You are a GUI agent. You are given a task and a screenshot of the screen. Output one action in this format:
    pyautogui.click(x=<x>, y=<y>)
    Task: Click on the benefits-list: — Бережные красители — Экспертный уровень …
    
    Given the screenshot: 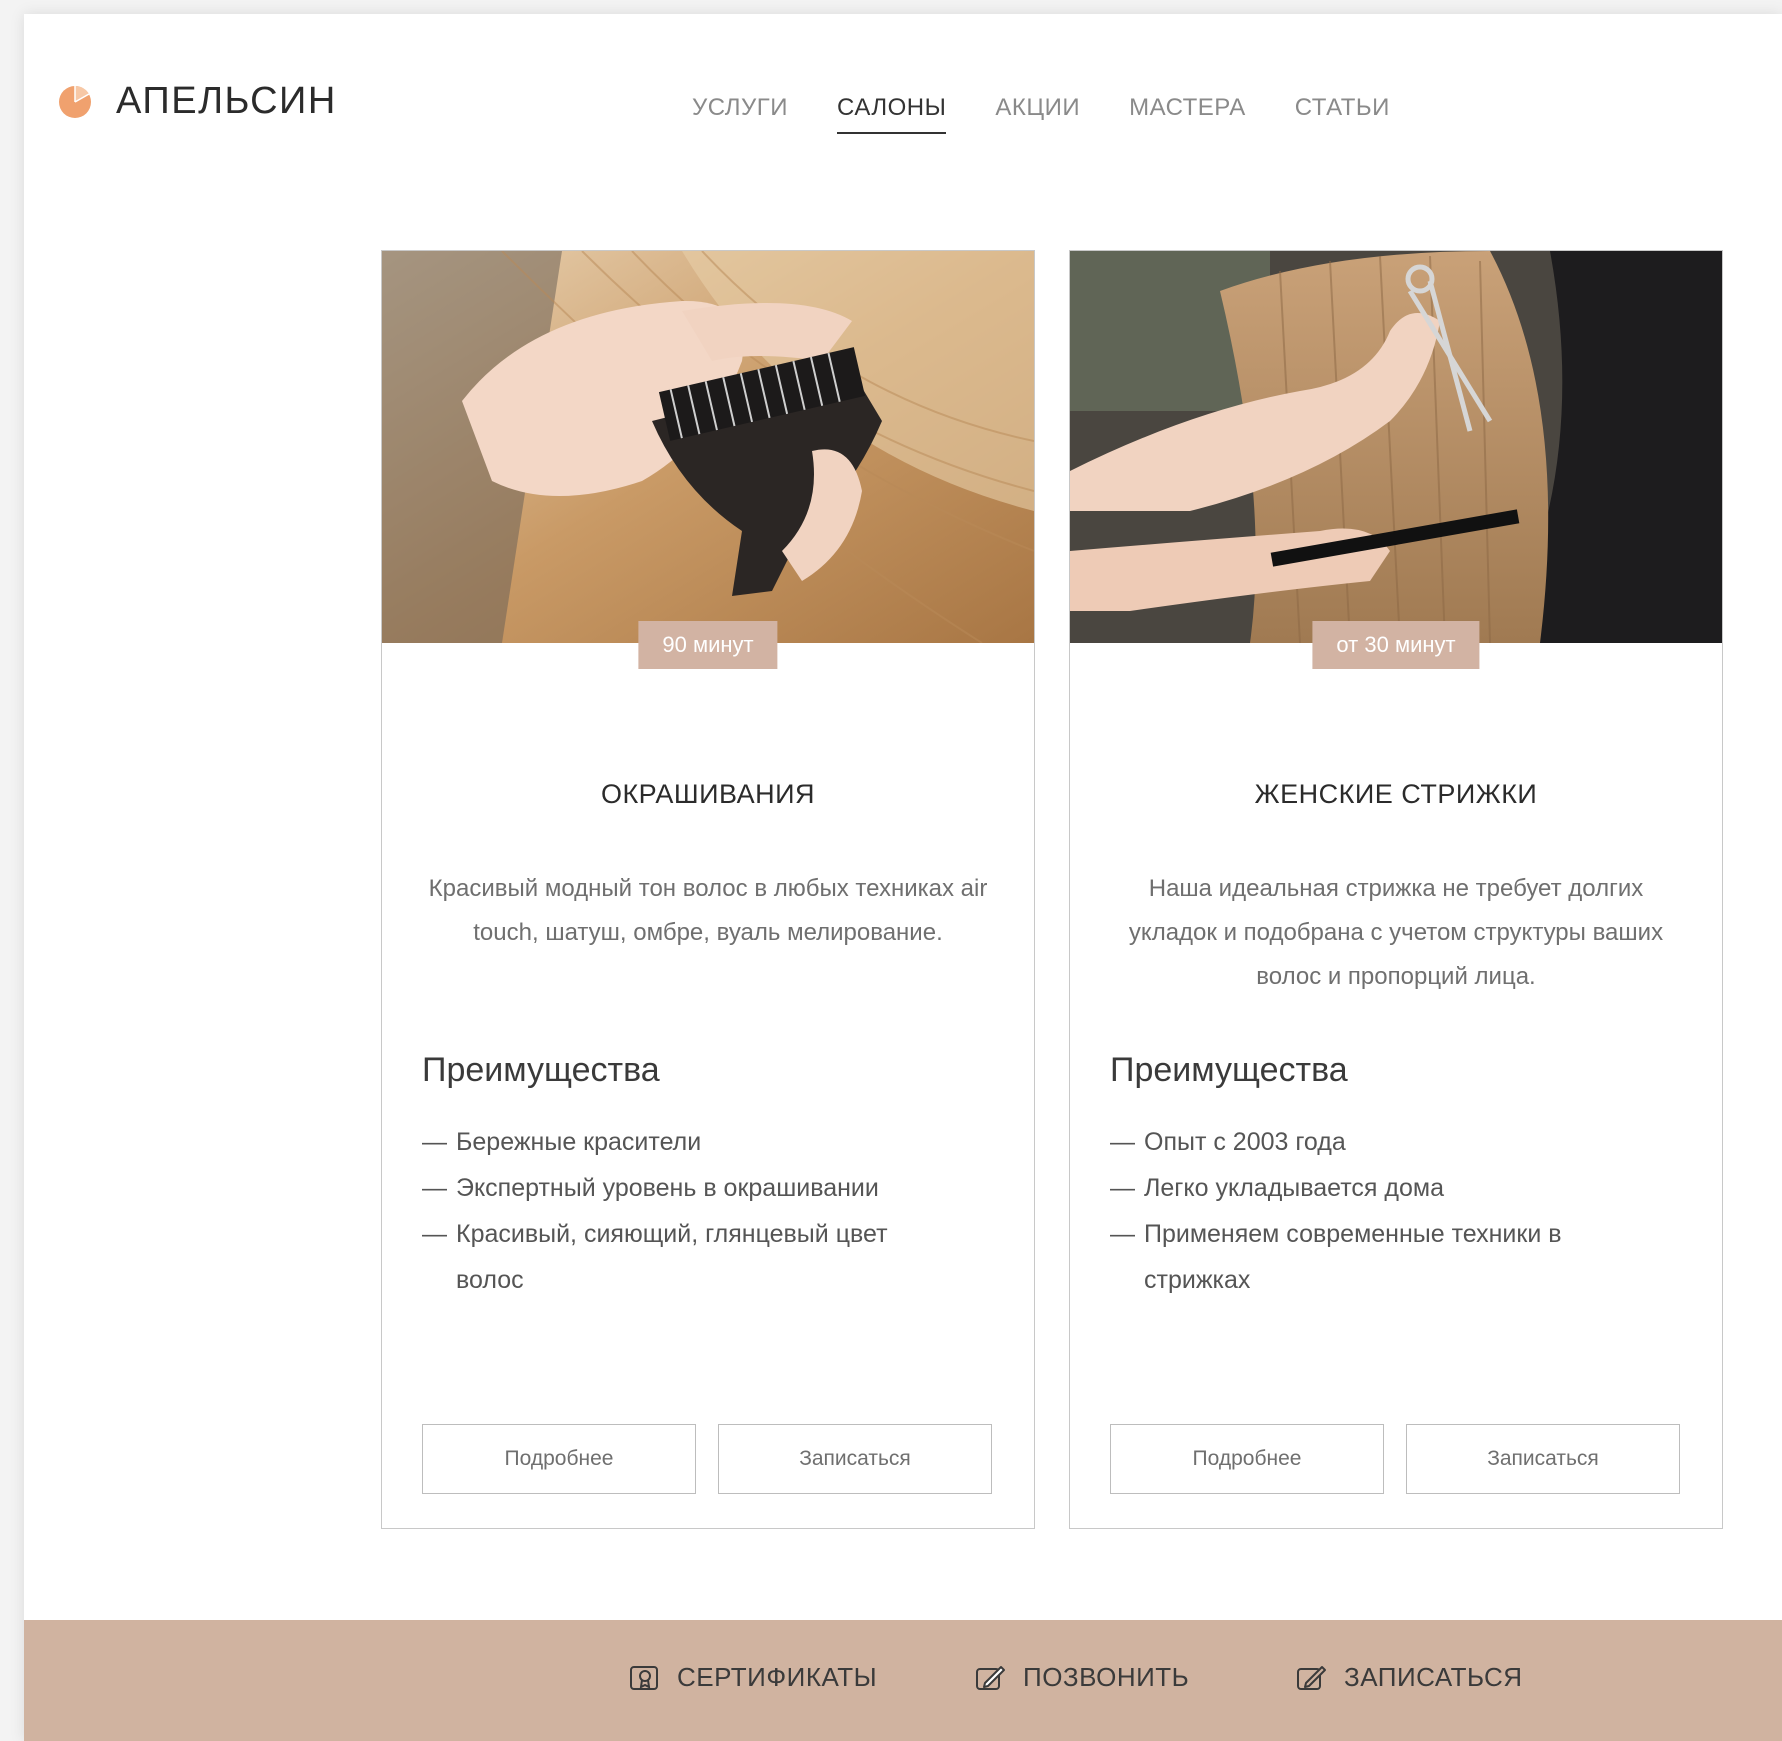 What is the action you would take?
    pyautogui.click(x=682, y=1211)
    